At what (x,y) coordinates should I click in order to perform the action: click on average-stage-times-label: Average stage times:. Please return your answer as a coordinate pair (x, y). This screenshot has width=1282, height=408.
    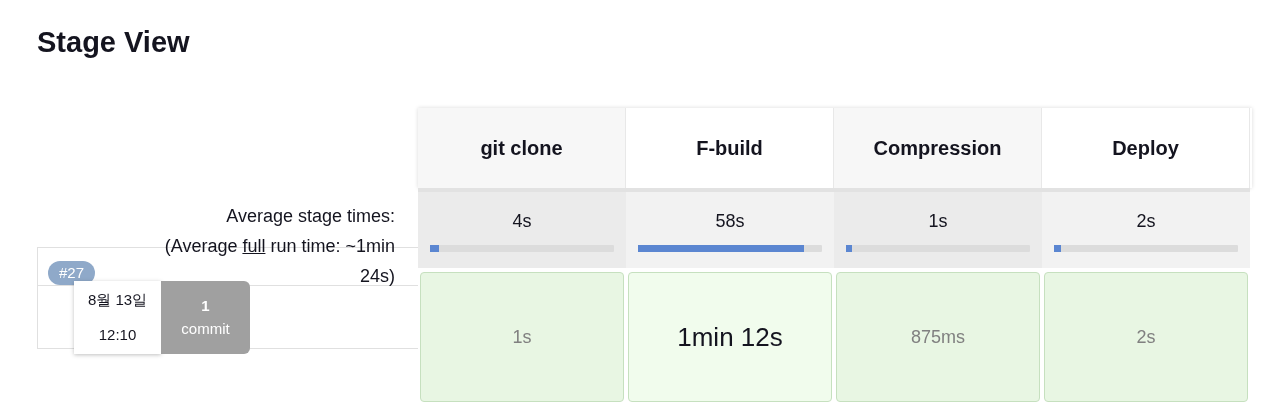
    Looking at the image, I should click on (310, 216).